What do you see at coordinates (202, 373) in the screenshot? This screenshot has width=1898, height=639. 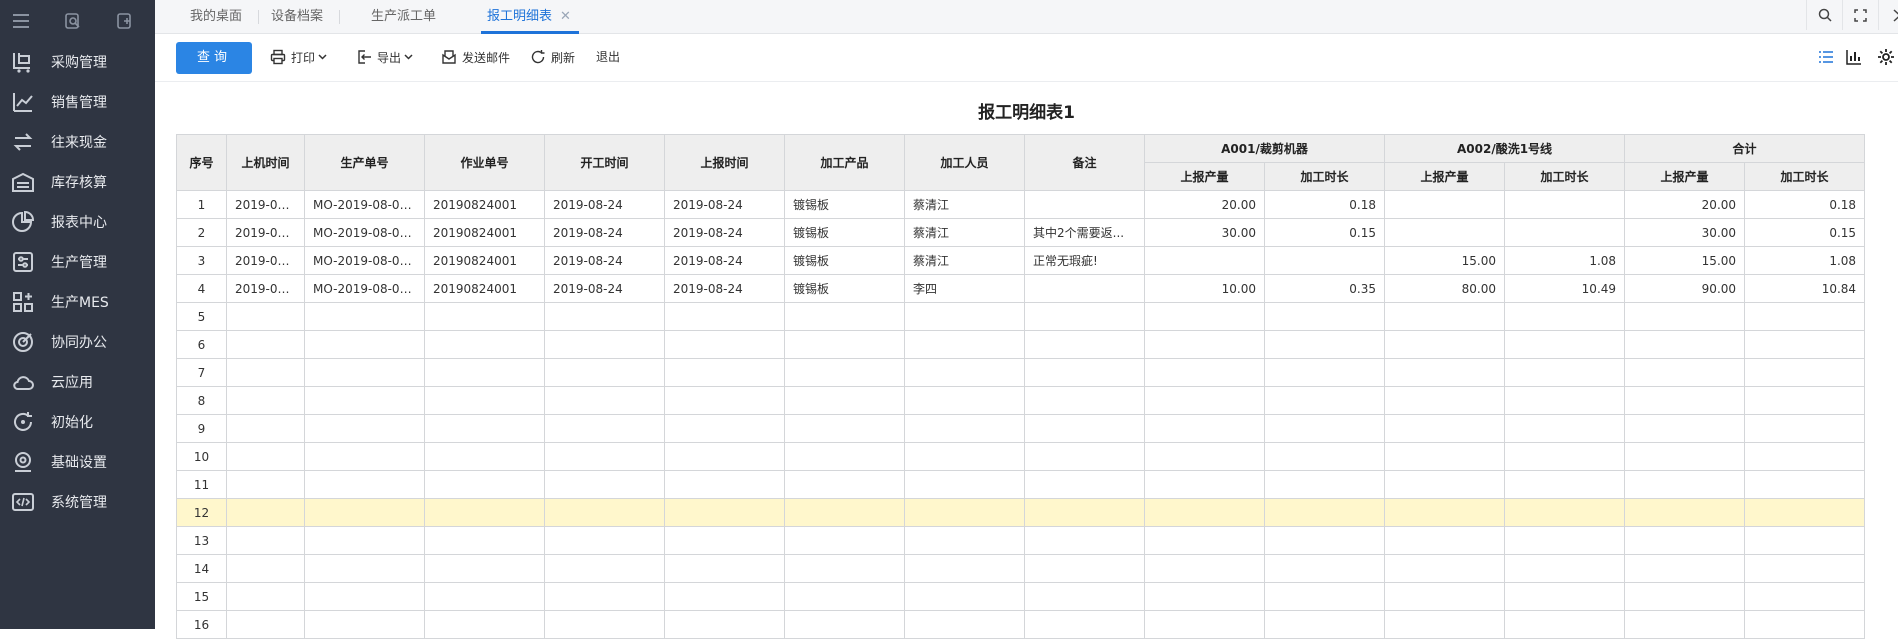 I see `cell-seq: 7` at bounding box center [202, 373].